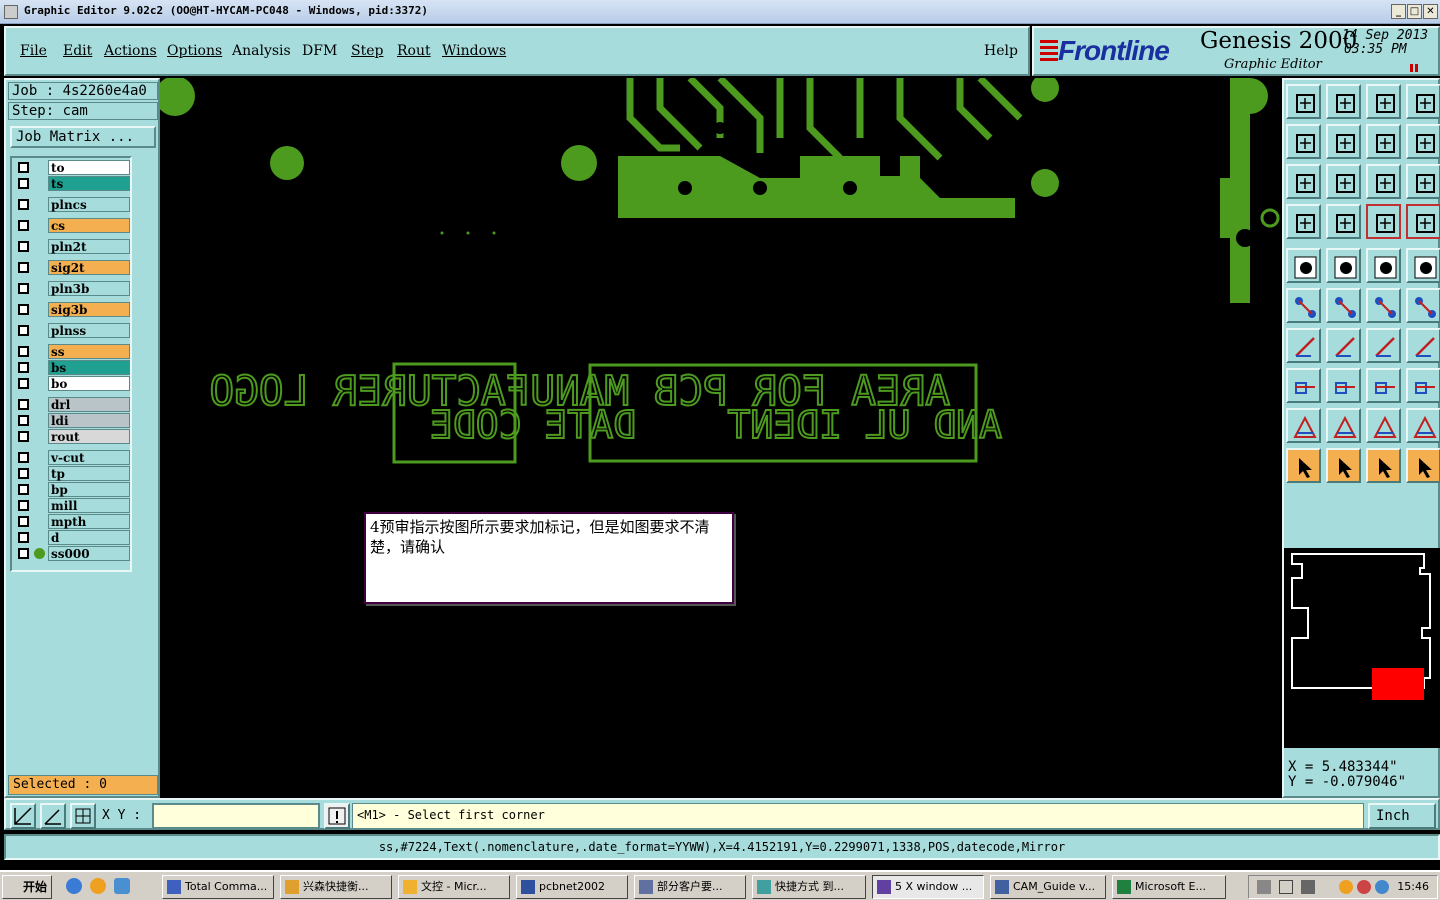 This screenshot has width=1440, height=900. Describe the element at coordinates (1398, 684) in the screenshot. I see `view-window` at that location.